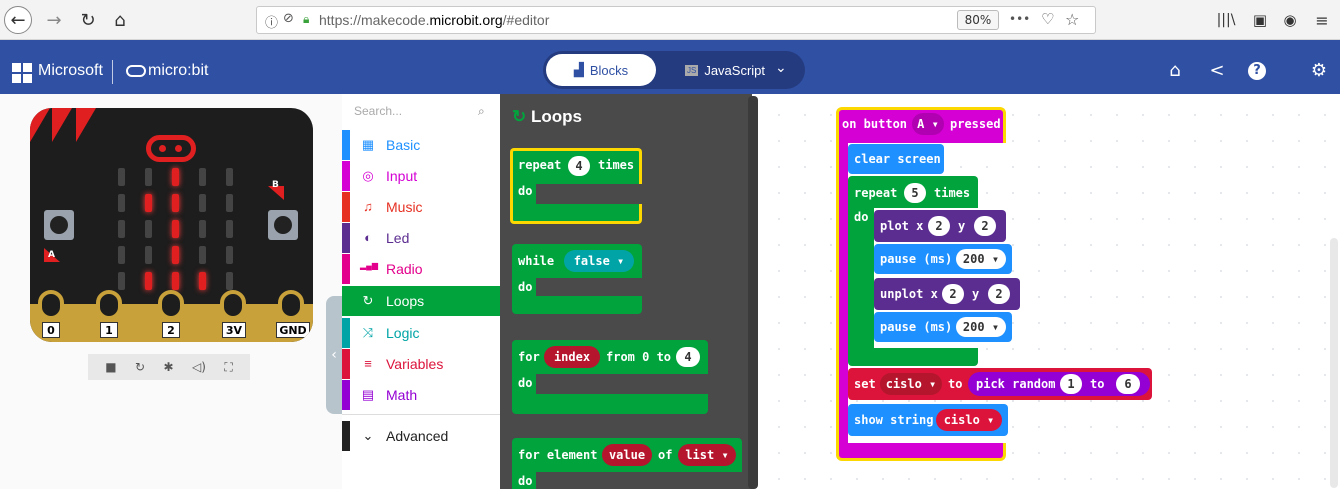 Image resolution: width=1340 pixels, height=489 pixels. Describe the element at coordinates (627, 455) in the screenshot. I see `value-variable: value` at that location.